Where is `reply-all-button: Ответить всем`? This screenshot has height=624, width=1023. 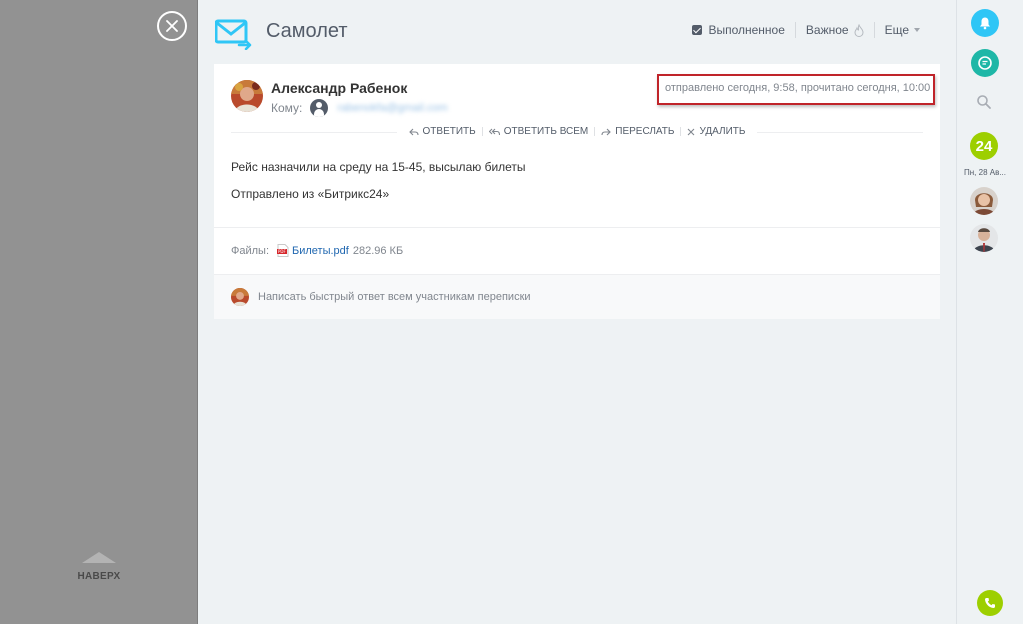
reply-all-button: Ответить всем is located at coordinates (539, 131).